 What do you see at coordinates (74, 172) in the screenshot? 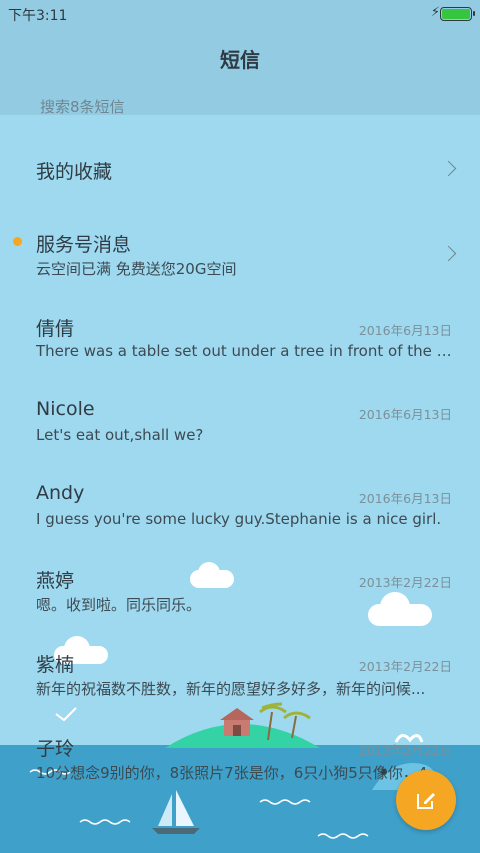
I see `favorites-label: 我的收藏` at bounding box center [74, 172].